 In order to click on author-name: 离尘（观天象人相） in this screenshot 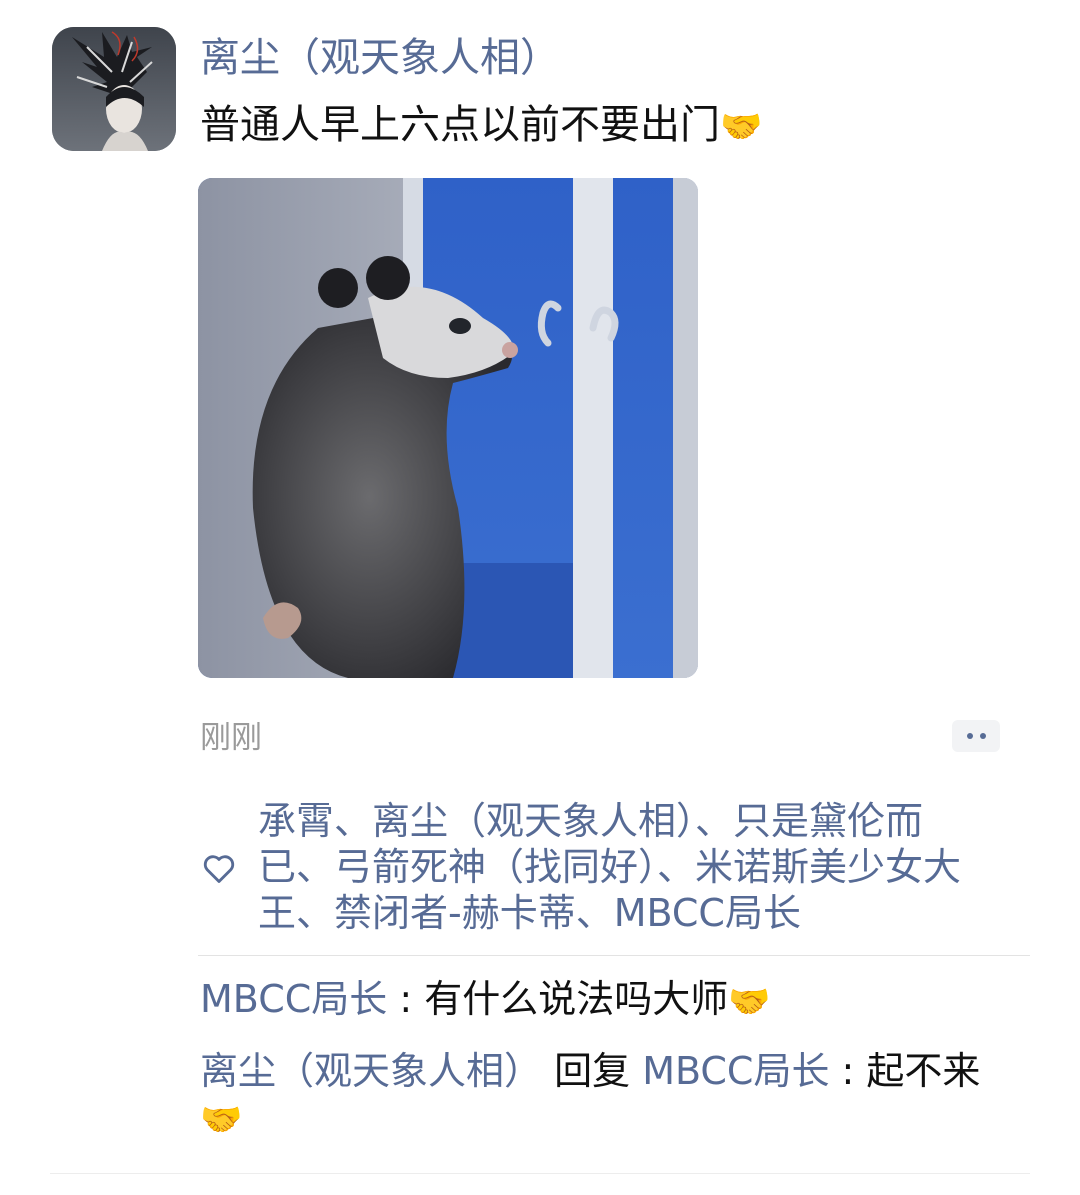, I will do `click(380, 58)`.